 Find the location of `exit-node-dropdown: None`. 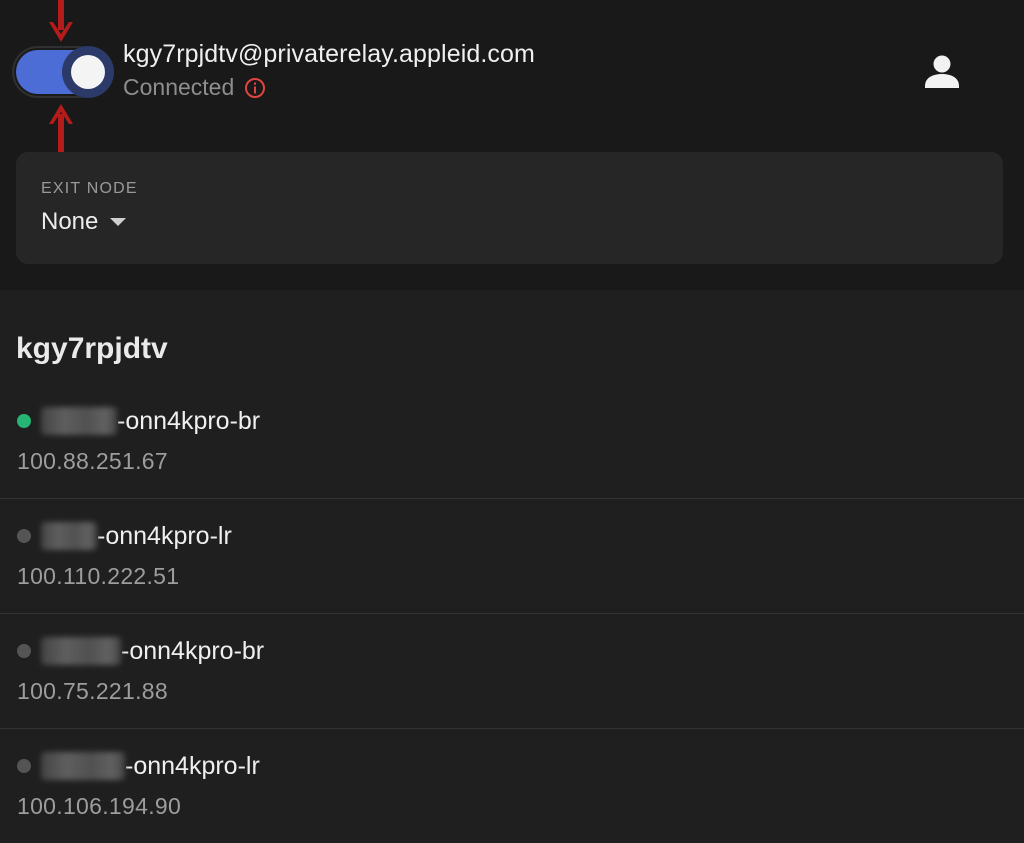

exit-node-dropdown: None is located at coordinates (84, 222).